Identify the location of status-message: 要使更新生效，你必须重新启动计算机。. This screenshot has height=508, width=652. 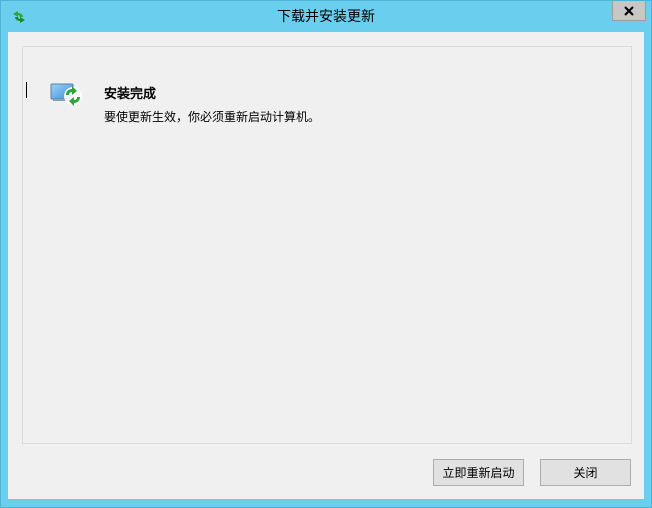
(212, 117).